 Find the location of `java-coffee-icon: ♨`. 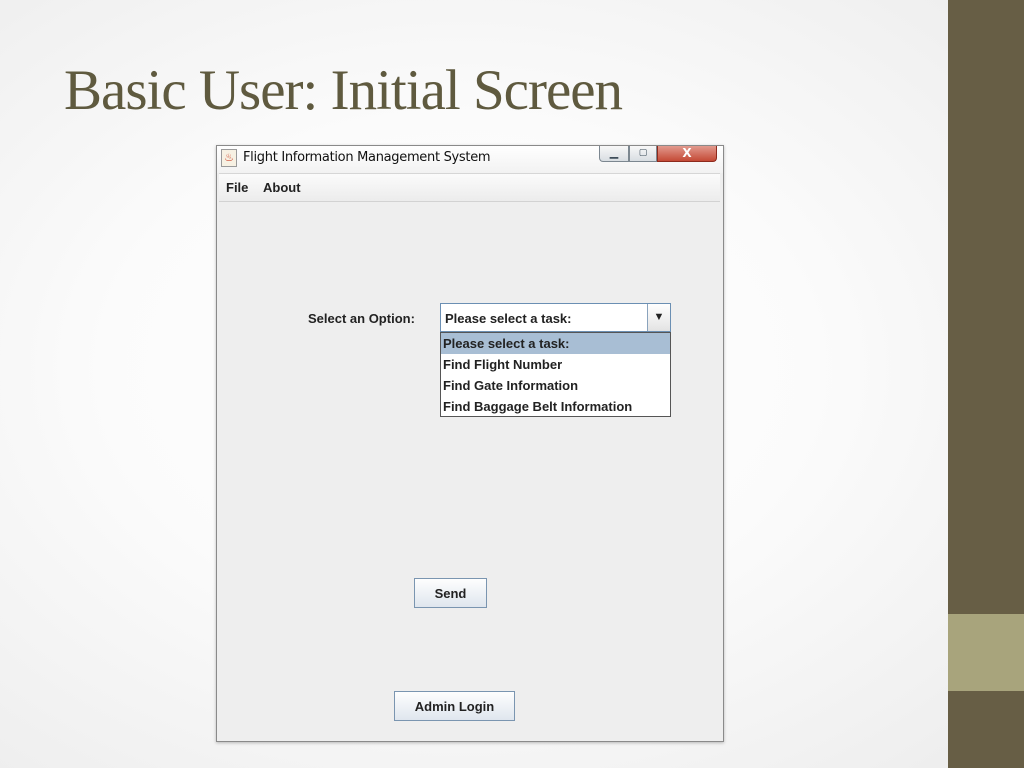

java-coffee-icon: ♨ is located at coordinates (229, 158).